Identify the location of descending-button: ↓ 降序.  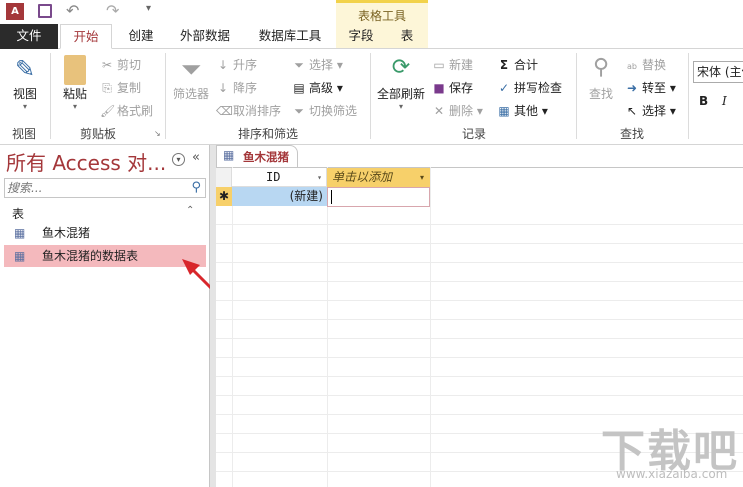
(236, 87).